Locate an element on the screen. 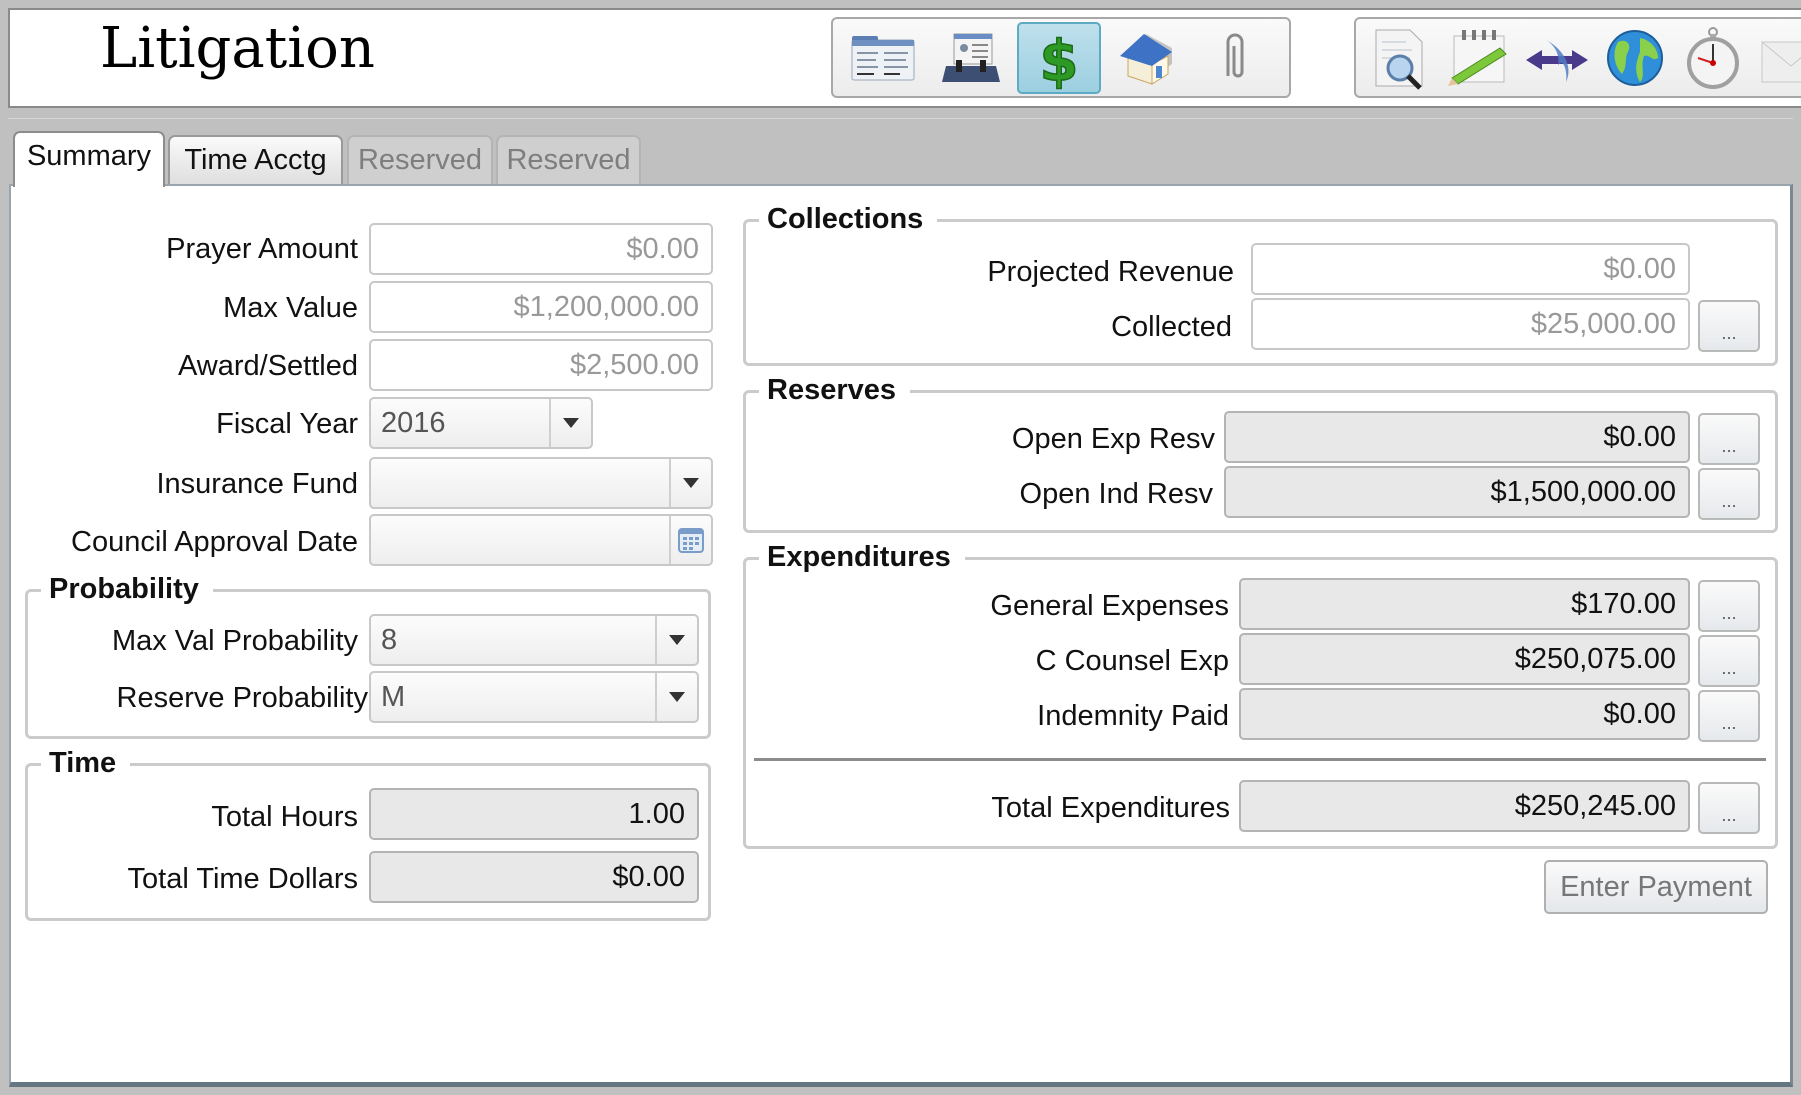 The height and width of the screenshot is (1095, 1801). total-time-dollars-label: Total Time Dollars is located at coordinates (242, 879).